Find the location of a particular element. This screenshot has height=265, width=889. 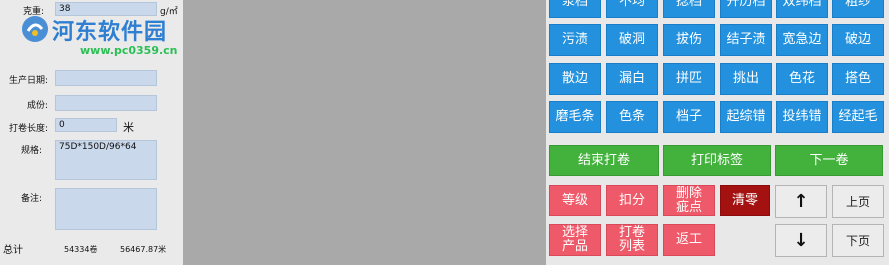

prod-date-field is located at coordinates (106, 78).